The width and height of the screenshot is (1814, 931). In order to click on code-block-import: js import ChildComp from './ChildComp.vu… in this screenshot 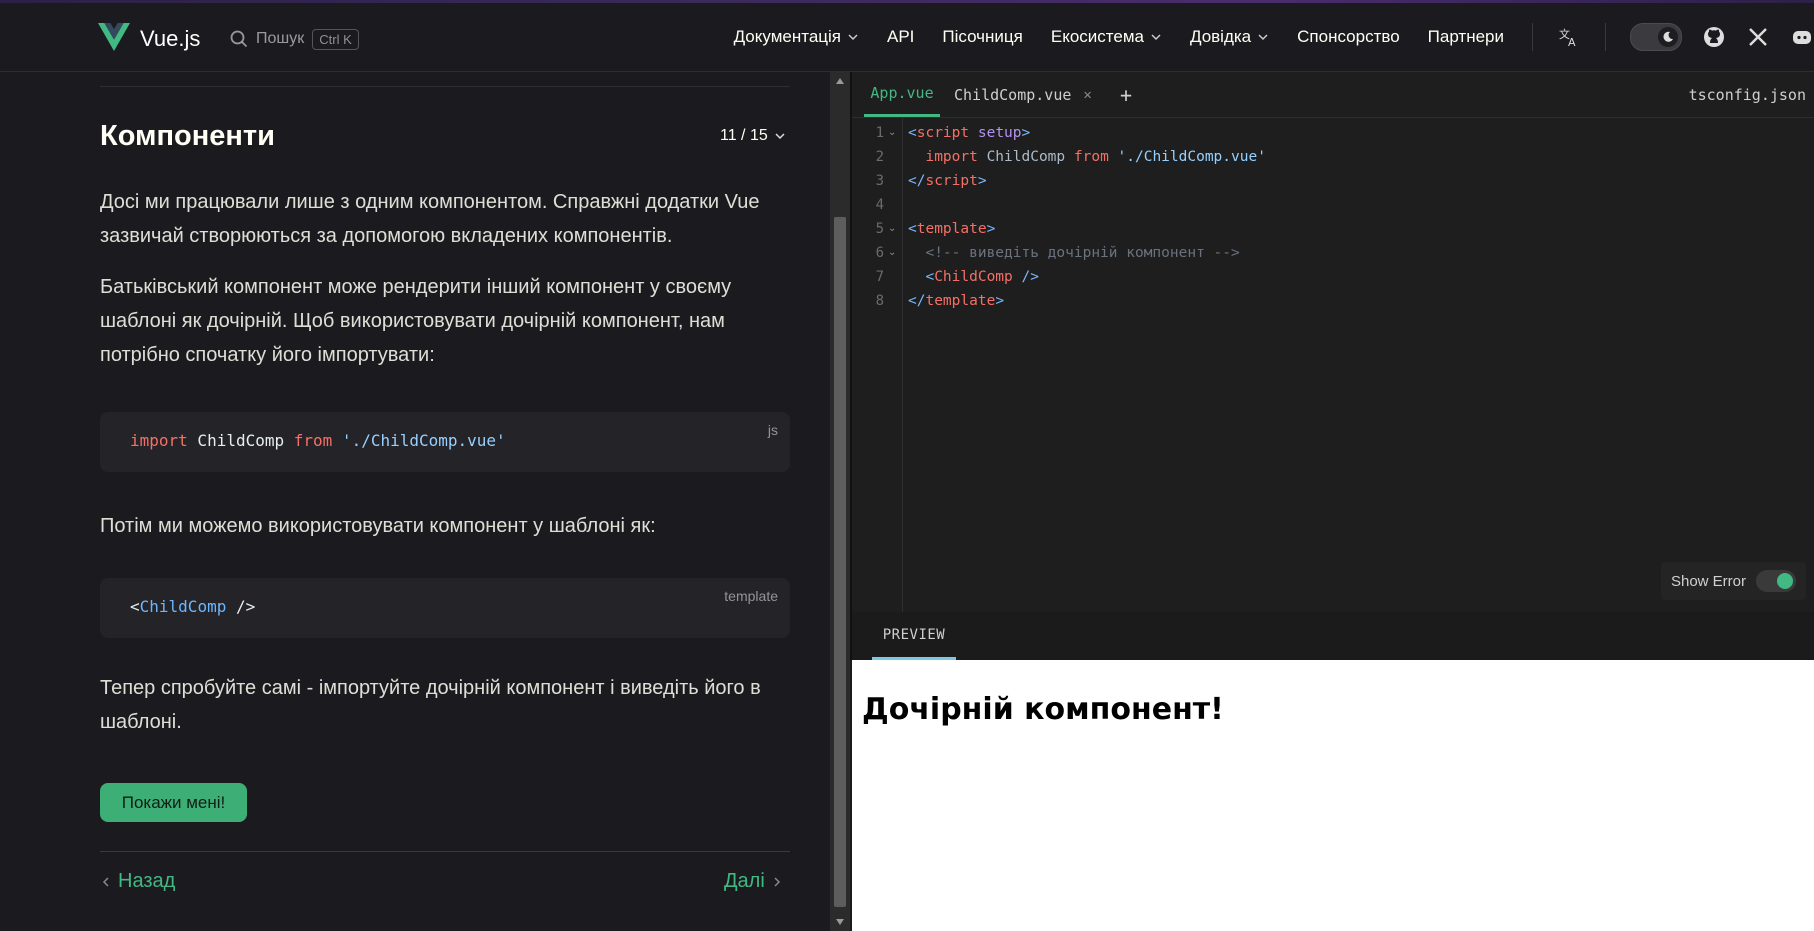, I will do `click(445, 442)`.